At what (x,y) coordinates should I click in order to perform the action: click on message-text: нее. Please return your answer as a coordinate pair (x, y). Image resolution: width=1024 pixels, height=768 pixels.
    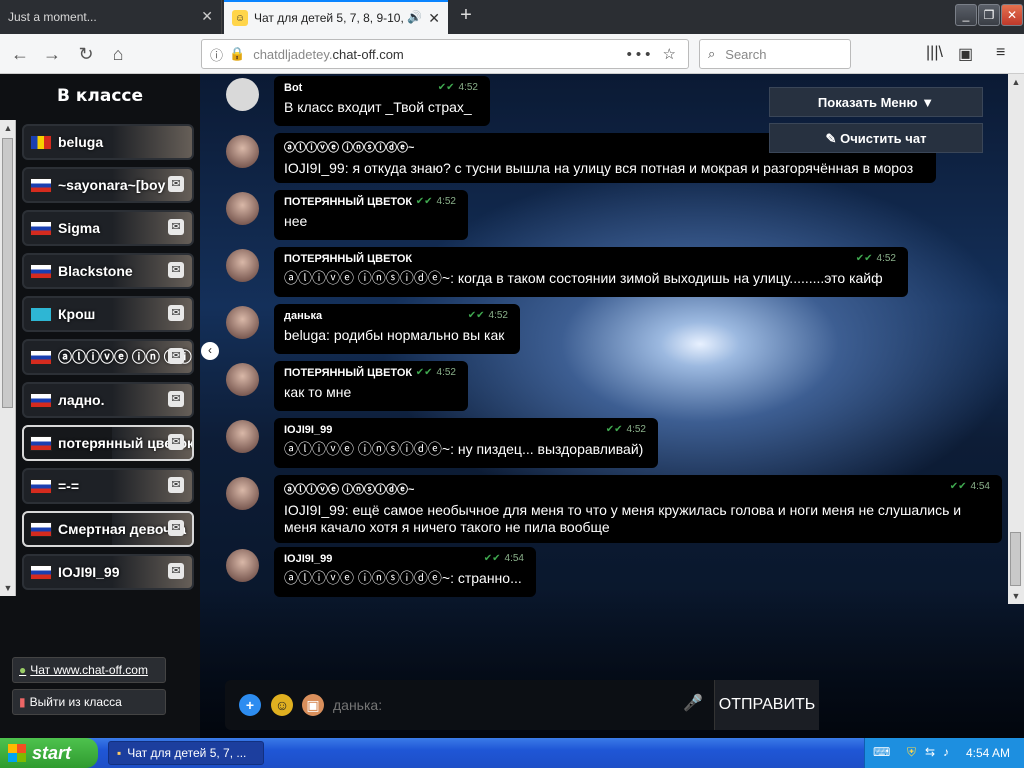
    Looking at the image, I should click on (296, 221).